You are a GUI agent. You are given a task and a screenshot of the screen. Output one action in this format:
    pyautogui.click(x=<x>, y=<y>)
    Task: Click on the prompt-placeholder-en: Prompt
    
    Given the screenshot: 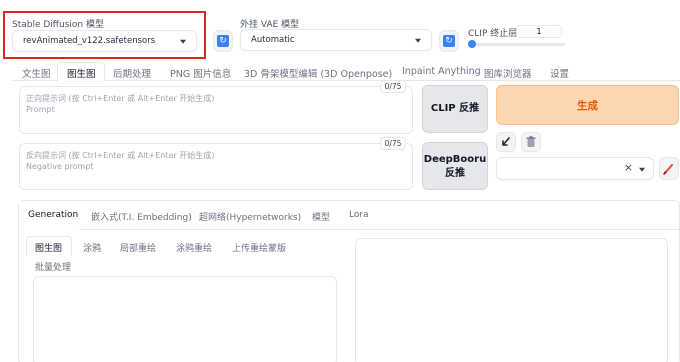 What is the action you would take?
    pyautogui.click(x=40, y=109)
    